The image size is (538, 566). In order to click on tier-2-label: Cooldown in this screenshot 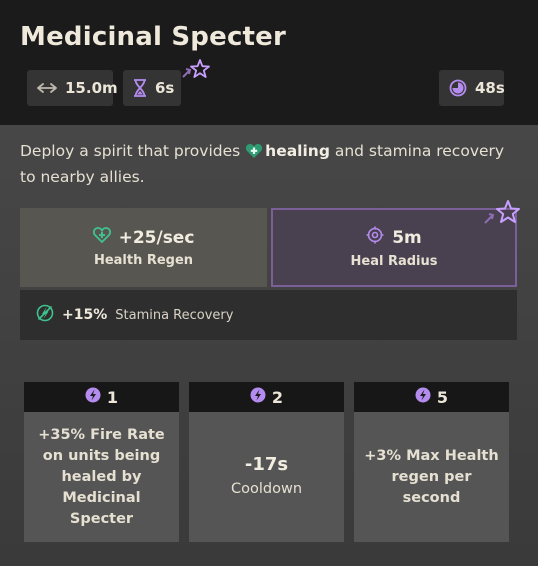, I will do `click(266, 489)`.